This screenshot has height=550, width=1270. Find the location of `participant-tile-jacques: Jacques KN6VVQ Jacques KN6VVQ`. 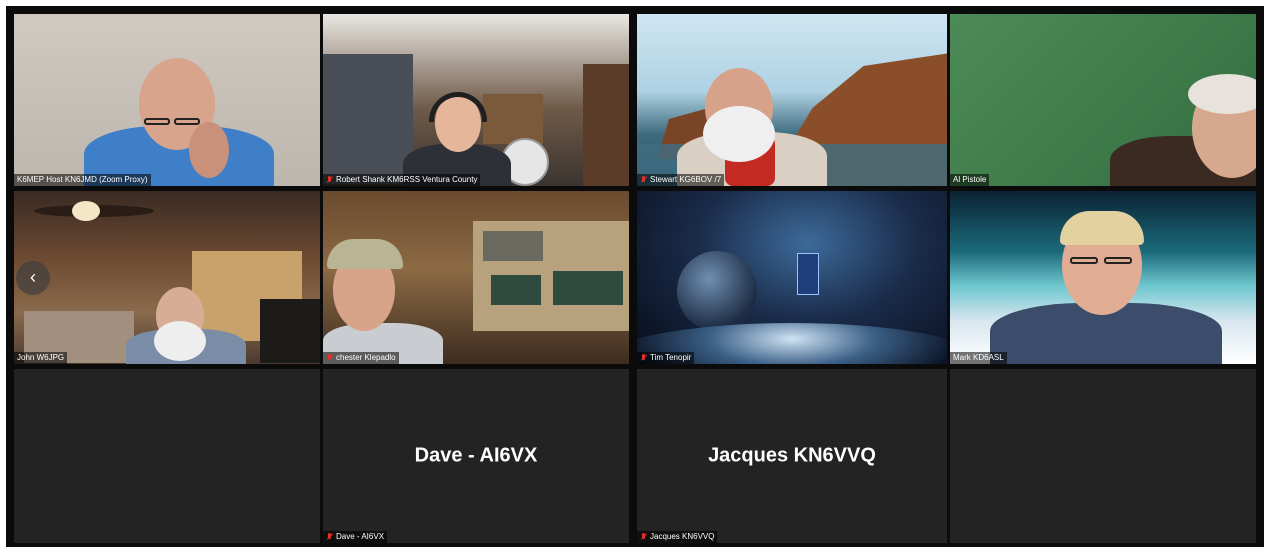

participant-tile-jacques: Jacques KN6VVQ Jacques KN6VVQ is located at coordinates (792, 456).